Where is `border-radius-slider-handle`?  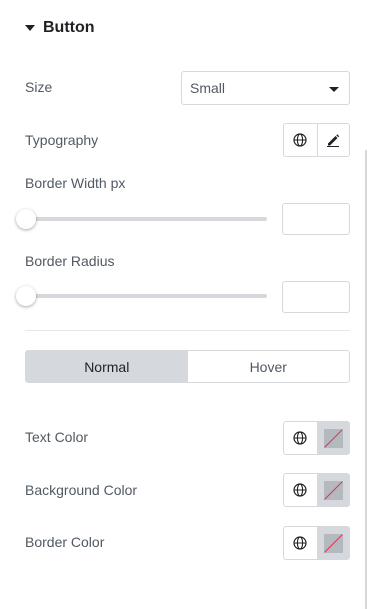 border-radius-slider-handle is located at coordinates (26, 296).